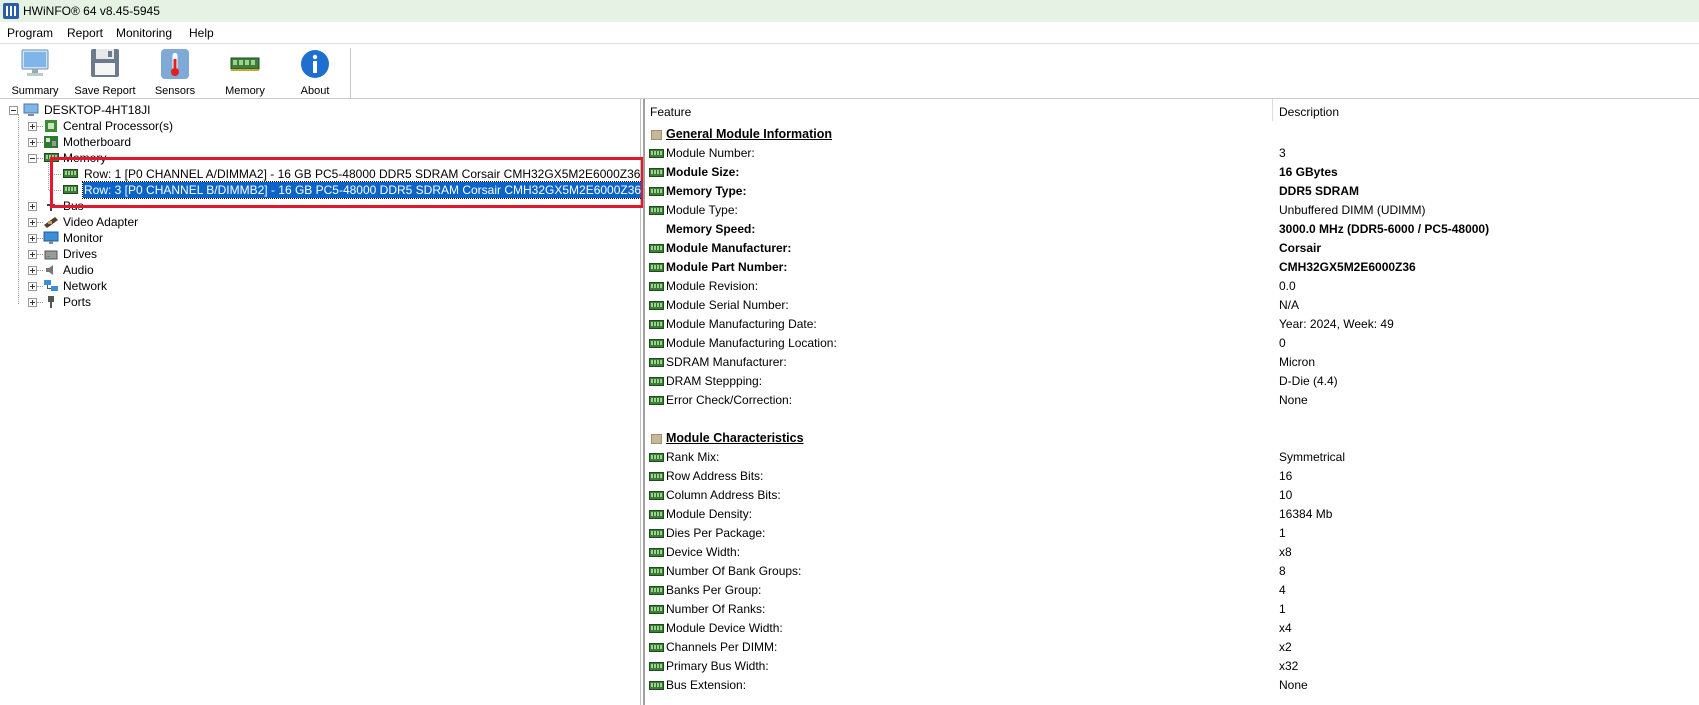  What do you see at coordinates (1169, 457) in the screenshot?
I see `detail-row: Rank Mix: Symmetrical` at bounding box center [1169, 457].